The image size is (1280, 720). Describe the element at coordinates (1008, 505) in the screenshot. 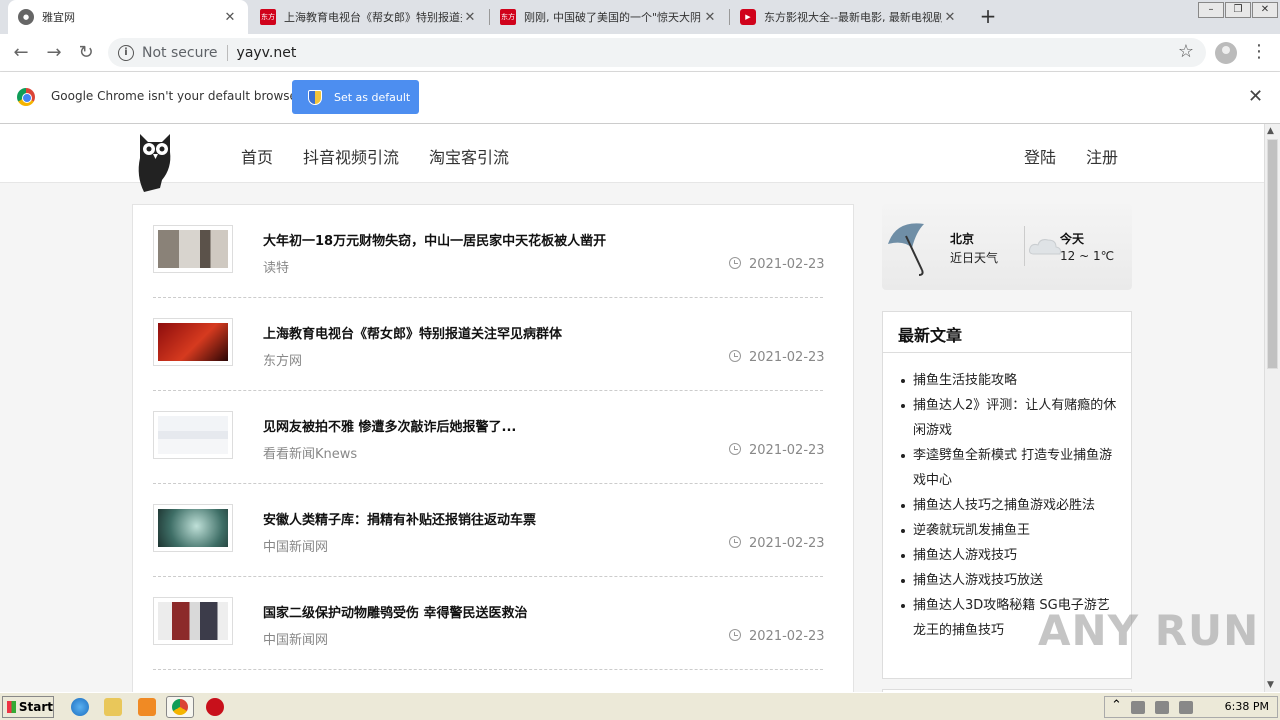

I see `latest-item: 捕鱼达人技巧之捕鱼游戏必胜法` at that location.